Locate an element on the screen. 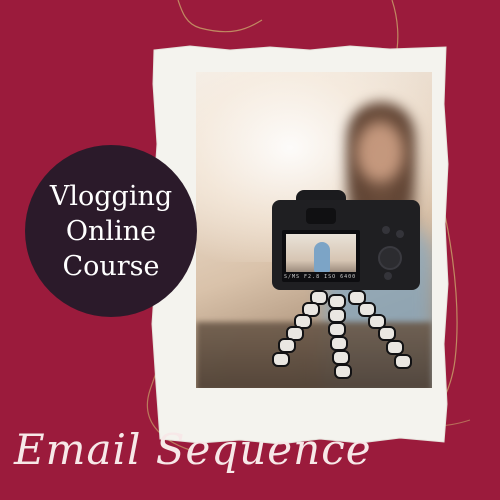 Image resolution: width=500 pixels, height=500 pixels. title-line-1: Vlogging is located at coordinates (111, 196).